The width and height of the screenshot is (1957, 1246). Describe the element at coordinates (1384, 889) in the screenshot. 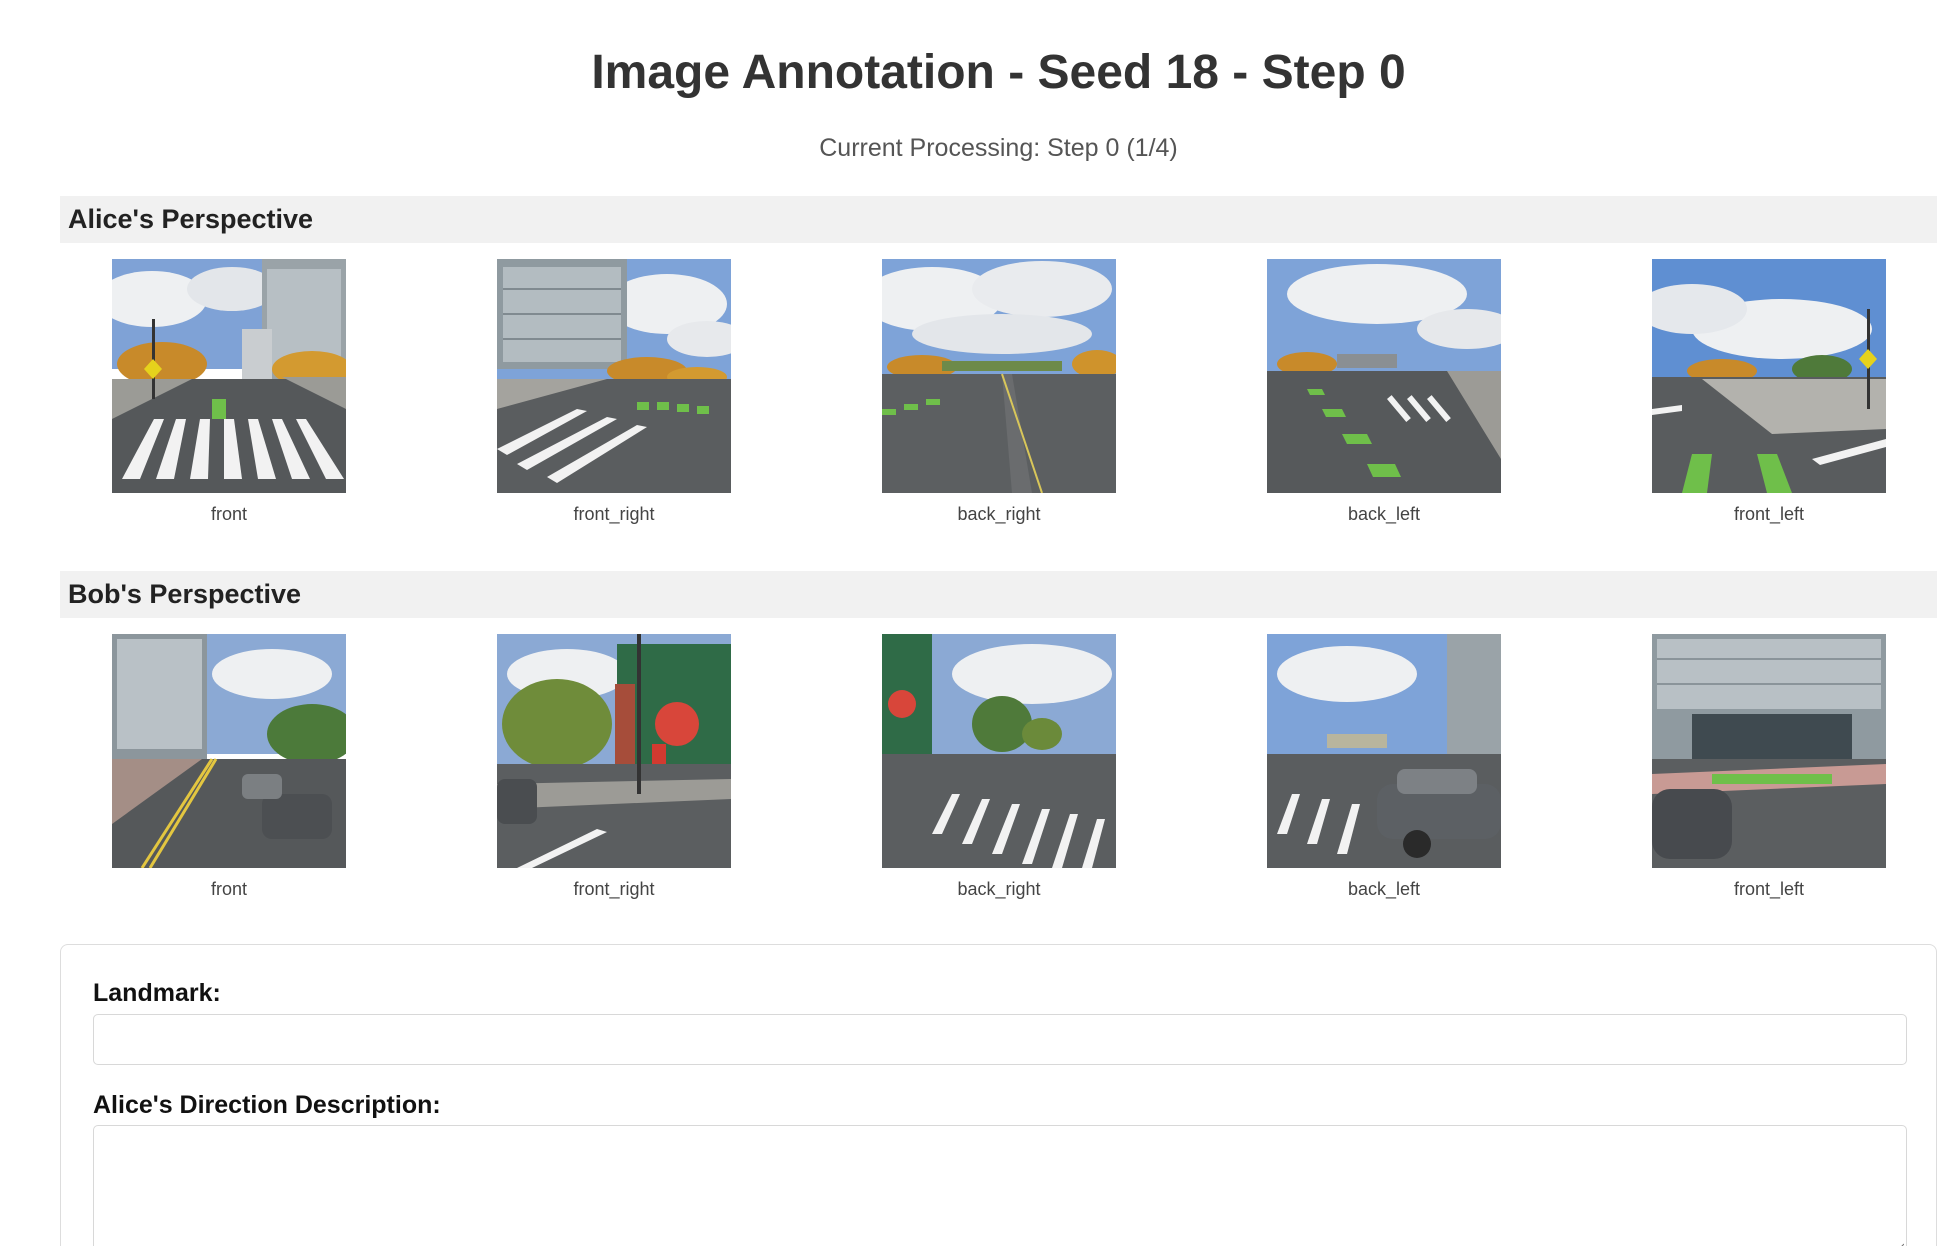

I see `bob-view-label-back-left: back_left` at that location.